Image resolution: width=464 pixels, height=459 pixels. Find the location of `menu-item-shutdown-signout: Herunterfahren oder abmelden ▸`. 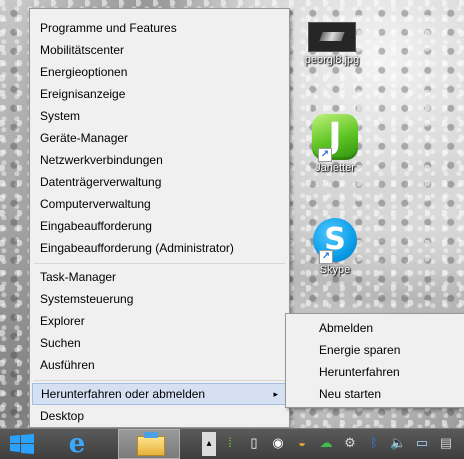

menu-item-shutdown-signout: Herunterfahren oder abmelden ▸ is located at coordinates (159, 394).